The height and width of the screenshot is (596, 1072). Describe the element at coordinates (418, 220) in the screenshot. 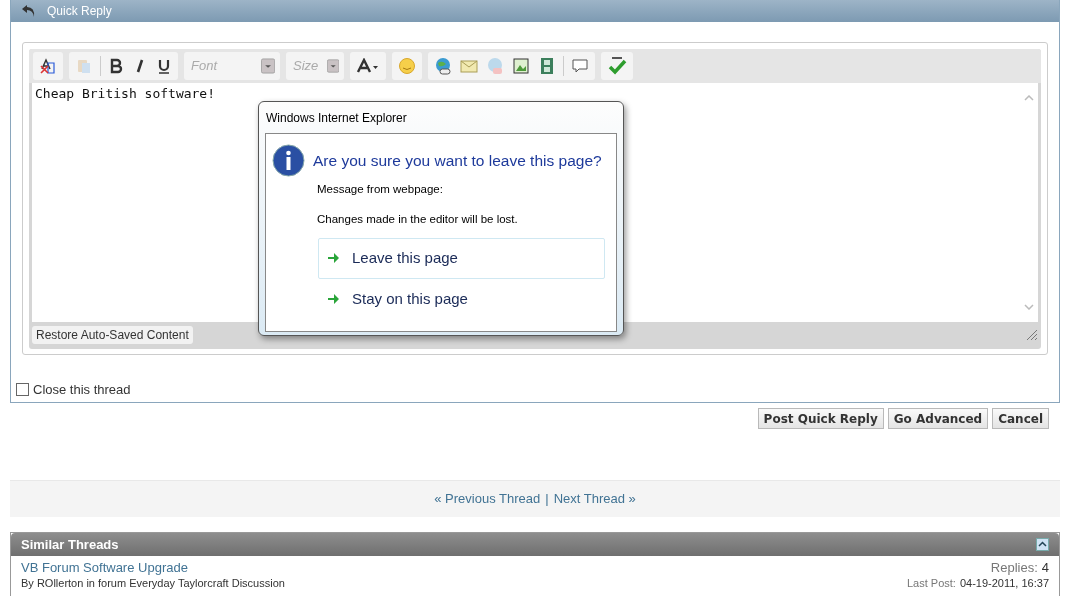

I see `dialog-message: Changes made in the editor will be lost.` at that location.